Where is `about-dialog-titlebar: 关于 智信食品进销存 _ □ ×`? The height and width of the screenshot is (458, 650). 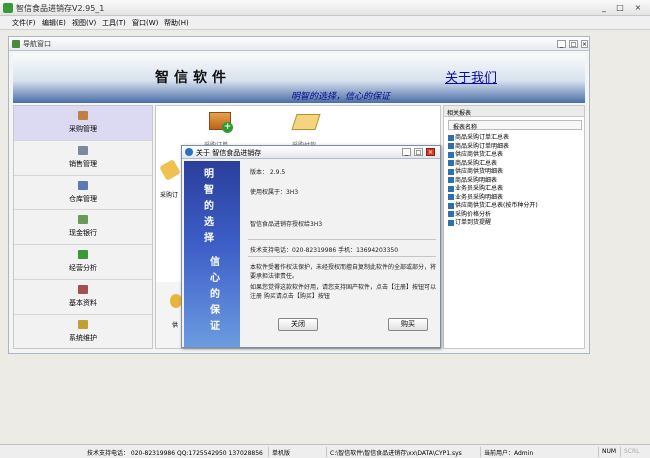
about-dialog-titlebar: 关于 智信食品进销存 _ □ × is located at coordinates (311, 152).